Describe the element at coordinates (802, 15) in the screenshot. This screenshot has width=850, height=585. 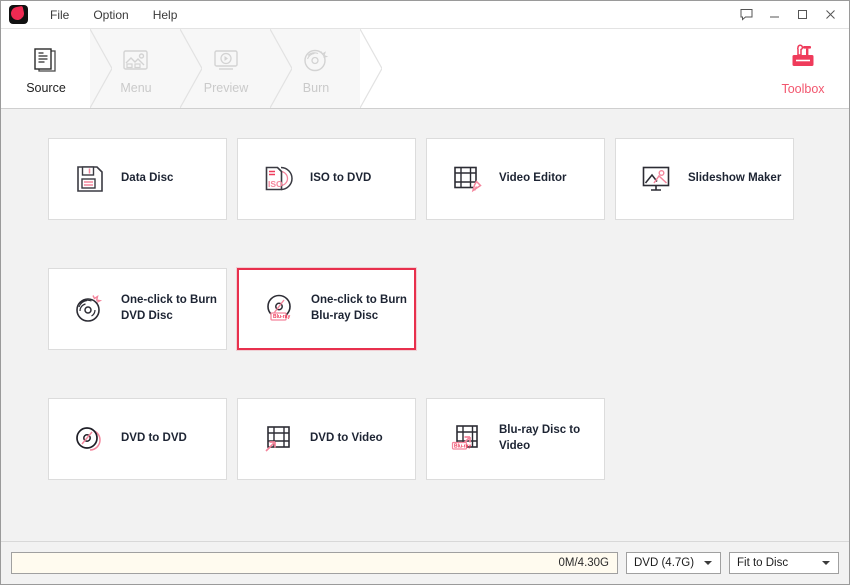
I see `maximize-icon` at that location.